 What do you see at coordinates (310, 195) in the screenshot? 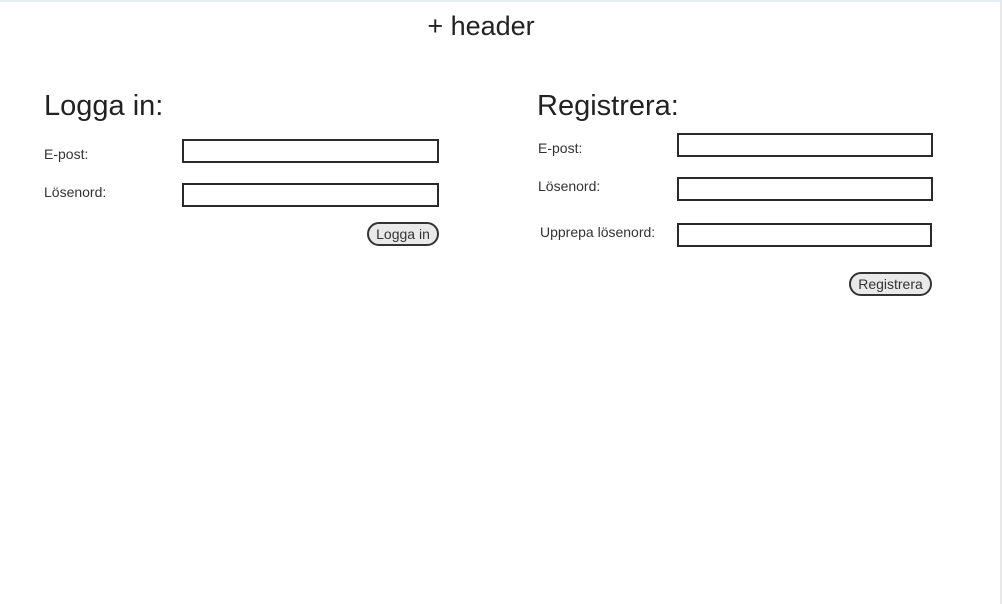
I see `login-password-input` at bounding box center [310, 195].